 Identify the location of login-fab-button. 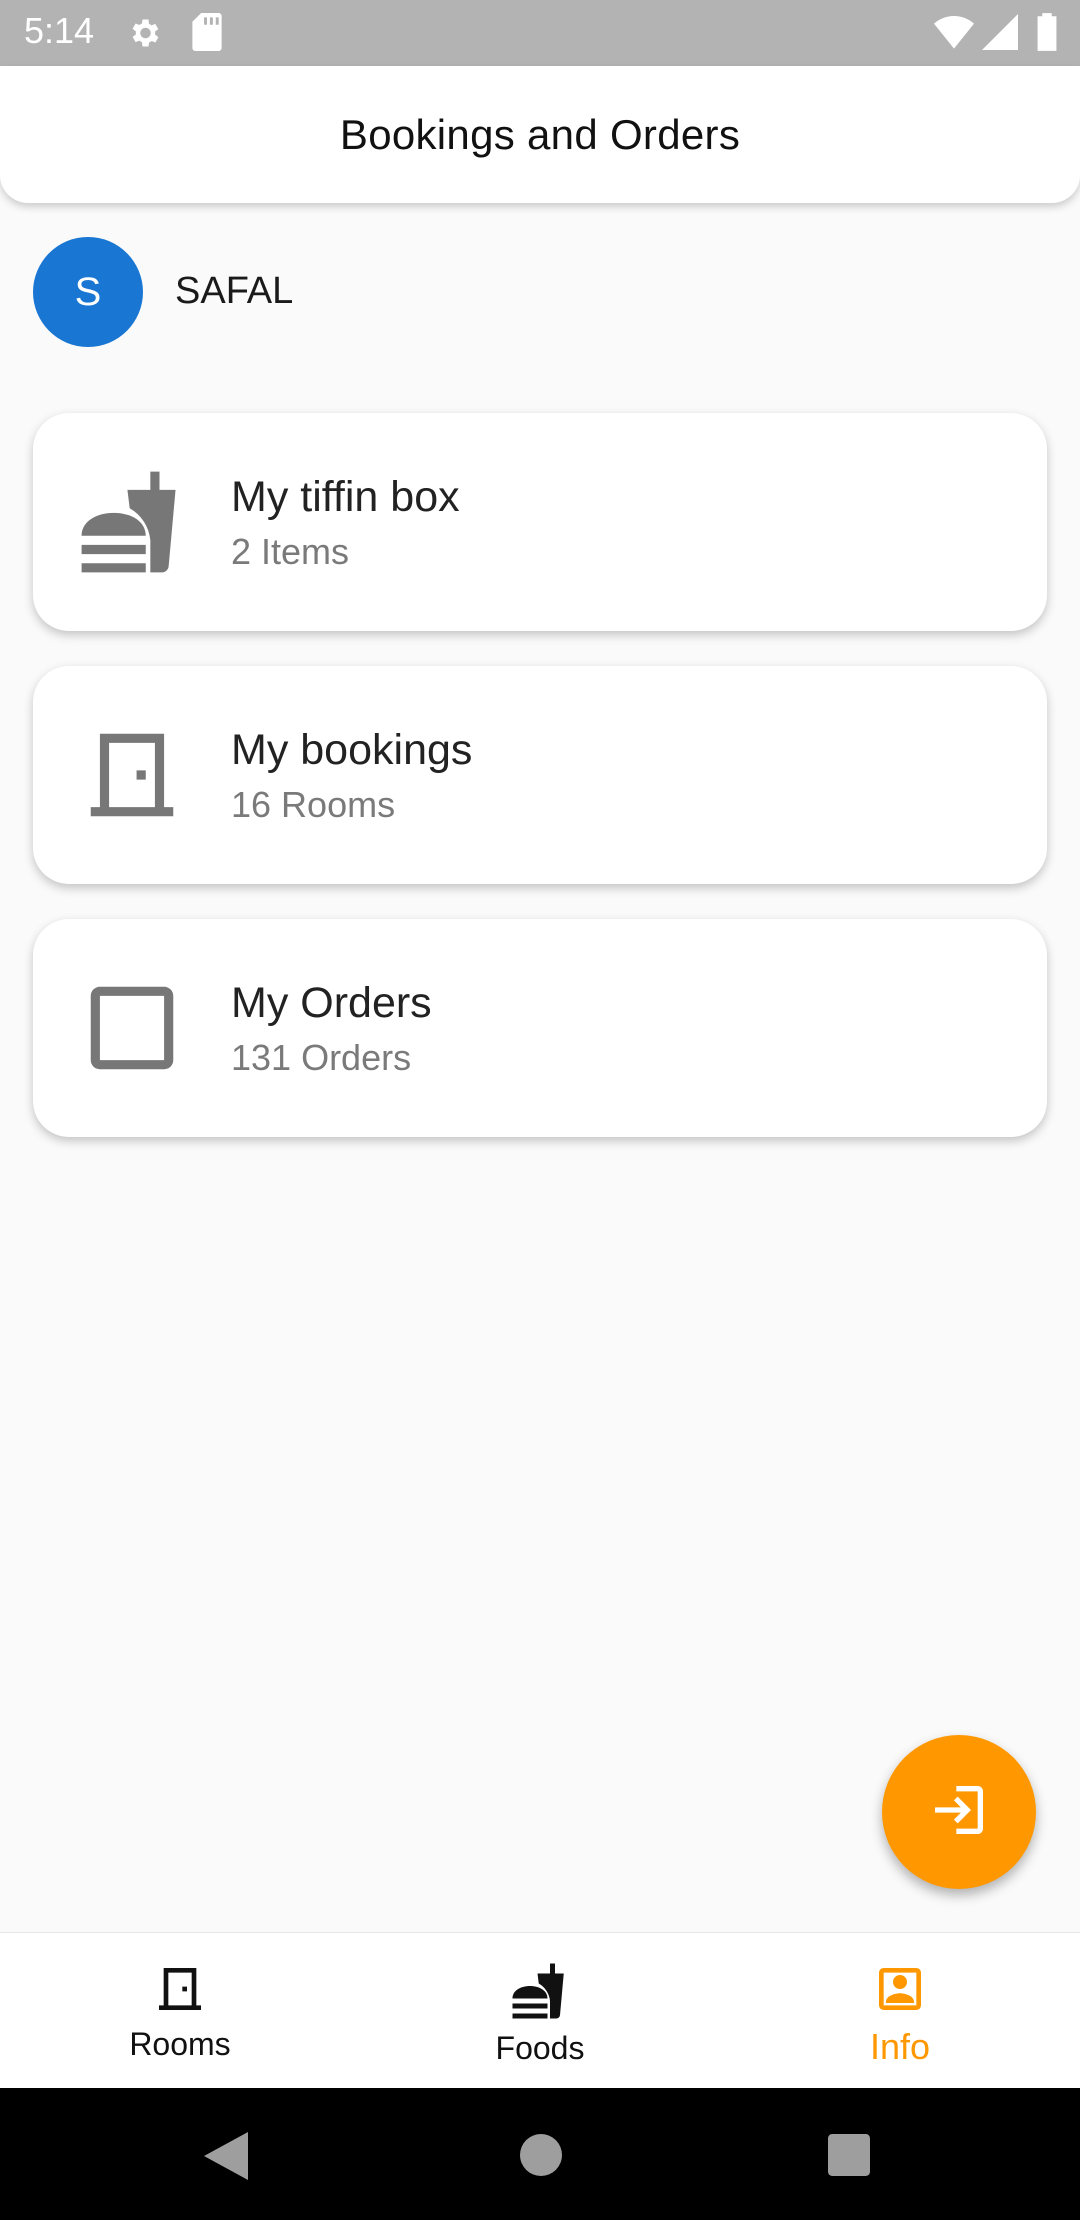
(959, 1812).